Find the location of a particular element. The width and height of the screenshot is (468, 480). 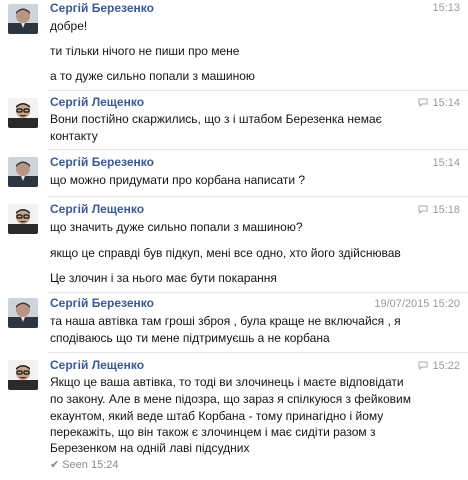

message-text: добре! is located at coordinates (69, 26).